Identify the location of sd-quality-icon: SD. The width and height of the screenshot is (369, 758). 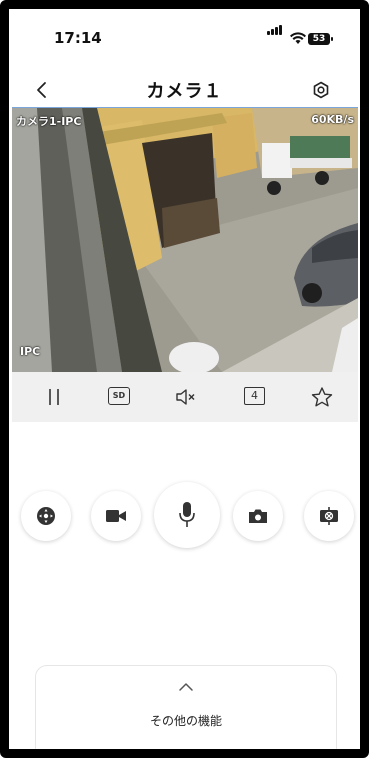
(119, 396).